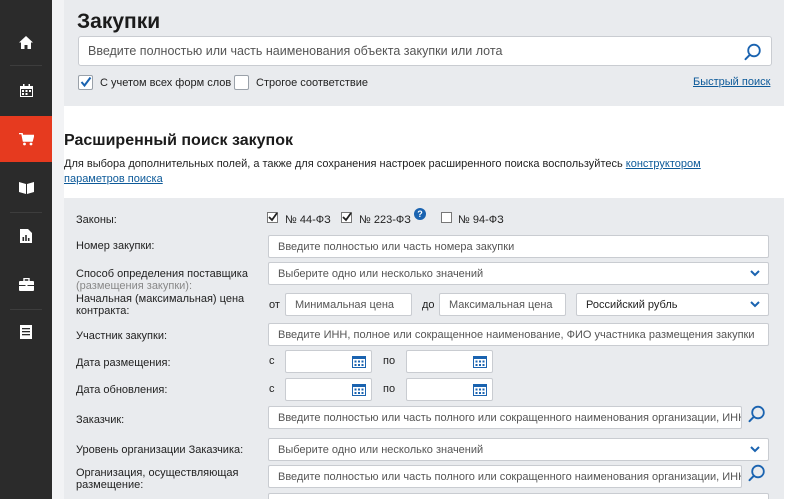  Describe the element at coordinates (115, 246) in the screenshot. I see `purchase-number-label: Номер закупки:` at that location.